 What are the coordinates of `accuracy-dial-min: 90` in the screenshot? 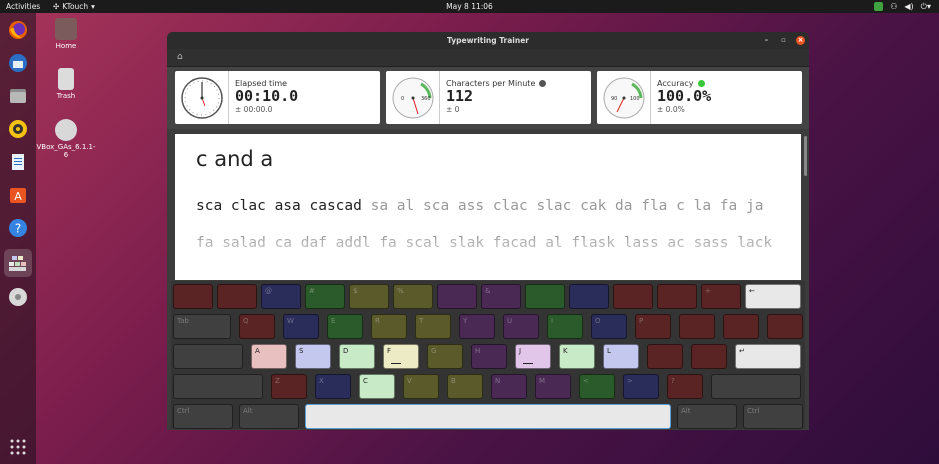 It's located at (614, 99).